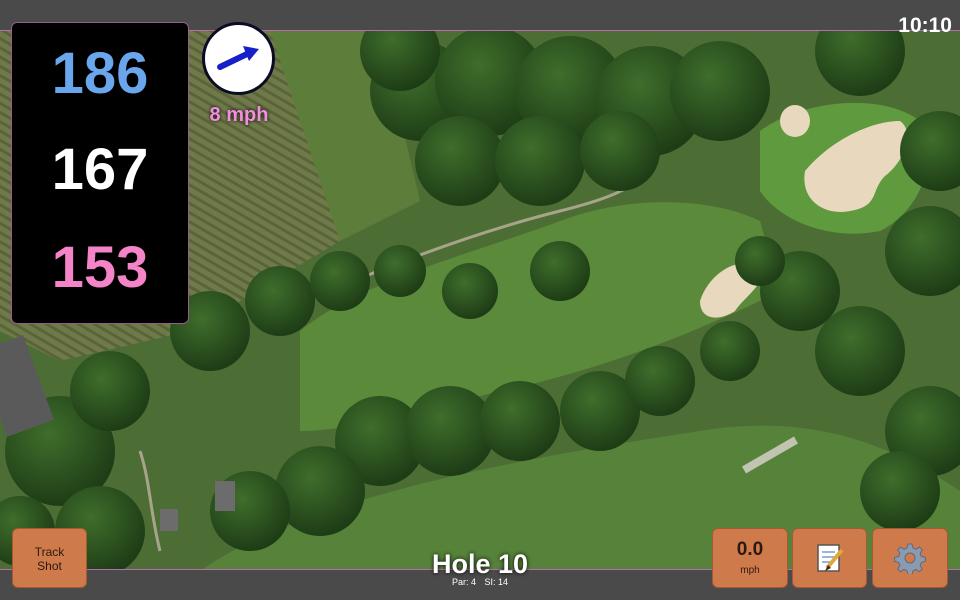  I want to click on front-distance: 153, so click(100, 267).